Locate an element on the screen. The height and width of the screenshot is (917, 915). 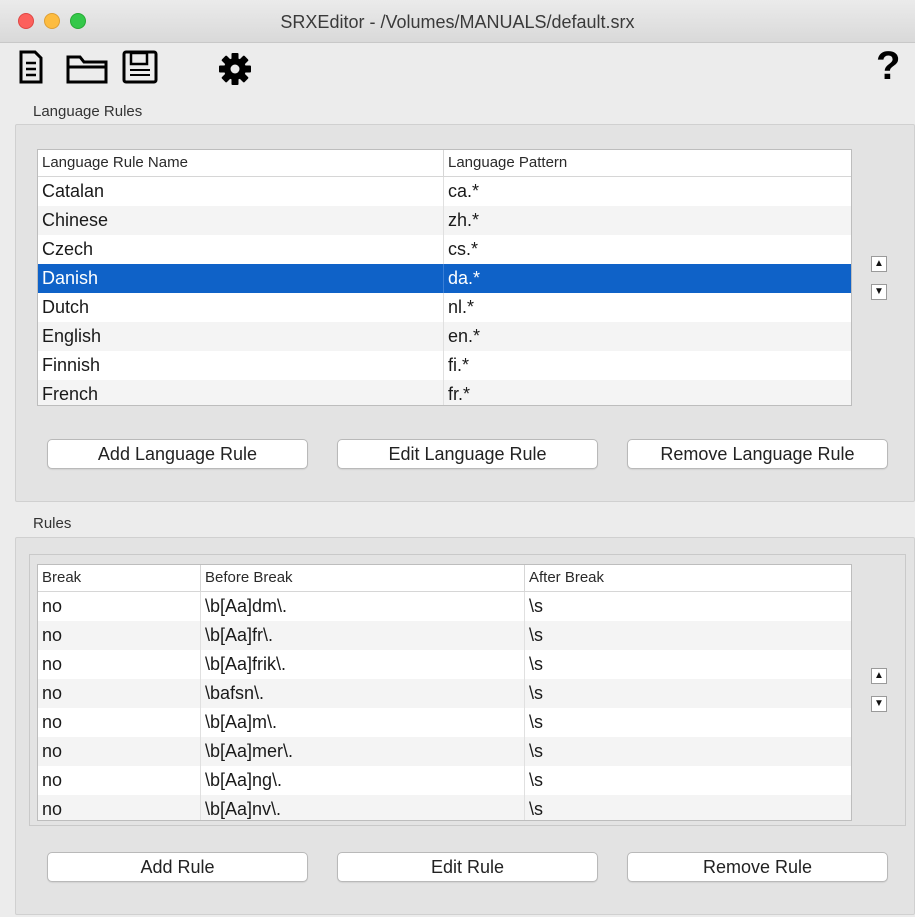
table-row: Czech cs.* is located at coordinates (444, 249).